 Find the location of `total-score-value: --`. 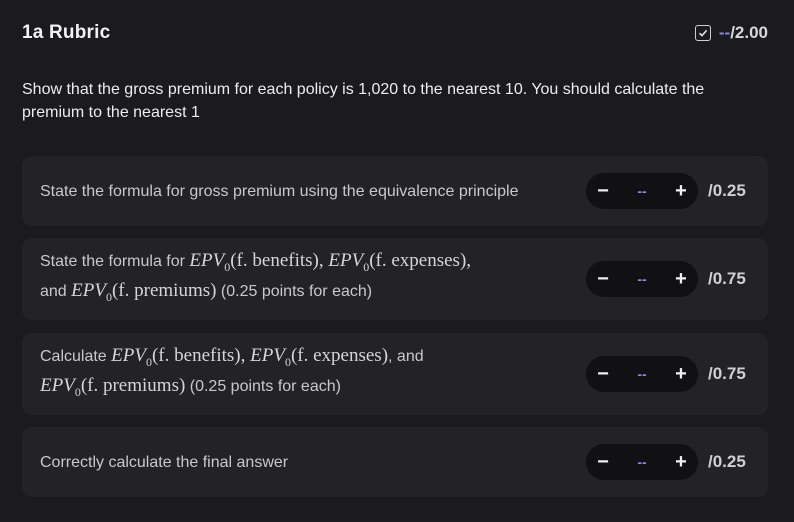

total-score-value: -- is located at coordinates (724, 32).